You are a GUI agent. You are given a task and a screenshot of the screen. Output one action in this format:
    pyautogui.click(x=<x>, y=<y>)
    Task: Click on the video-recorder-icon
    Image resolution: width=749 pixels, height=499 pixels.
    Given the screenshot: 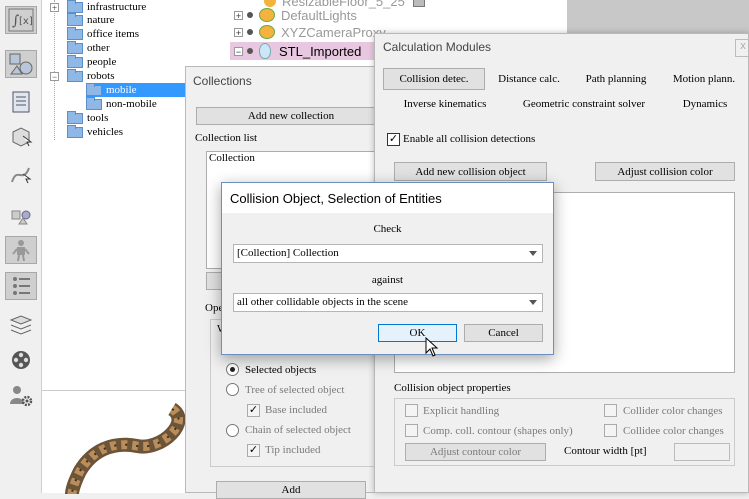 What is the action you would take?
    pyautogui.click(x=21, y=360)
    